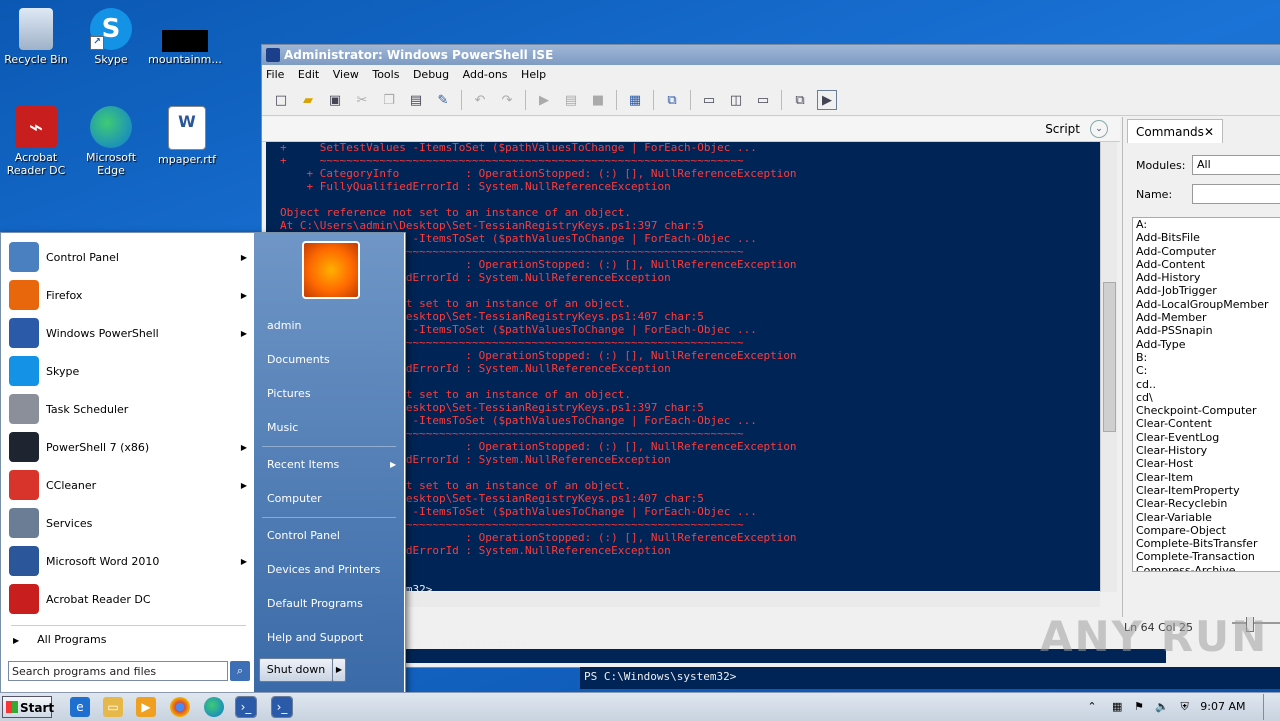  Describe the element at coordinates (771, 55) in the screenshot. I see `window-titlebar: Administrator: Windows PowerShell ISE` at that location.